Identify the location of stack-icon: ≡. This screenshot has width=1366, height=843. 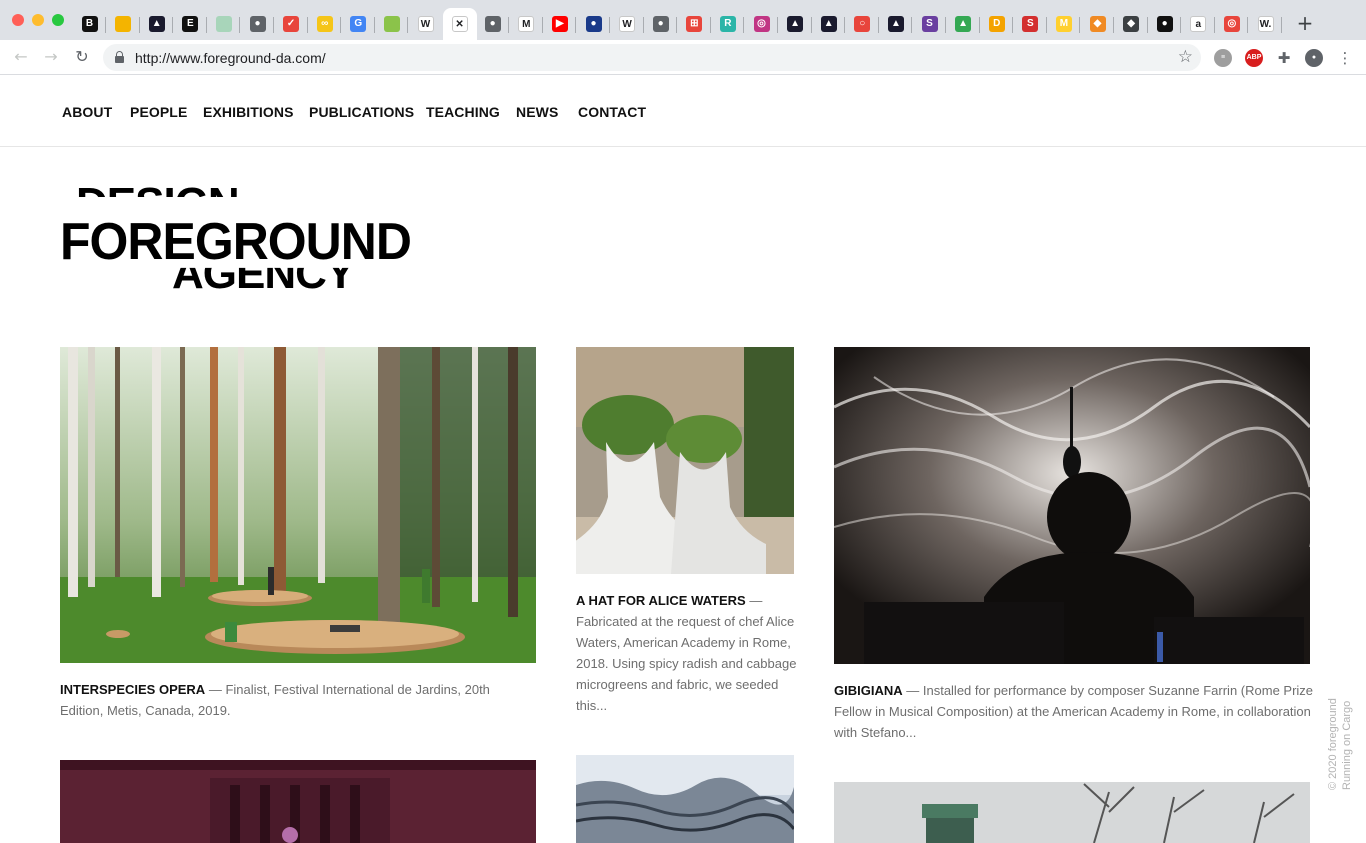
(1223, 58).